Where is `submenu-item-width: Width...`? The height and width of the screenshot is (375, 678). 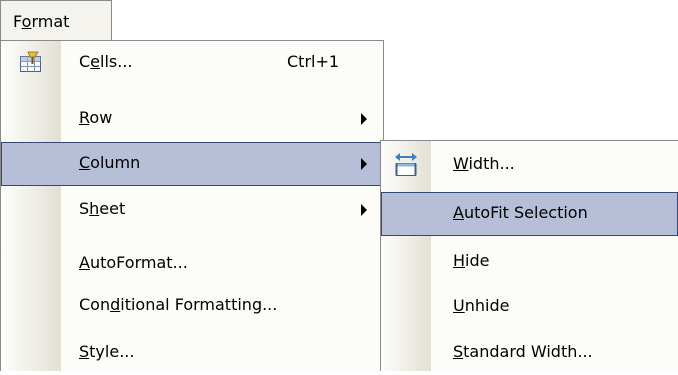
submenu-item-width: Width... is located at coordinates (529, 165).